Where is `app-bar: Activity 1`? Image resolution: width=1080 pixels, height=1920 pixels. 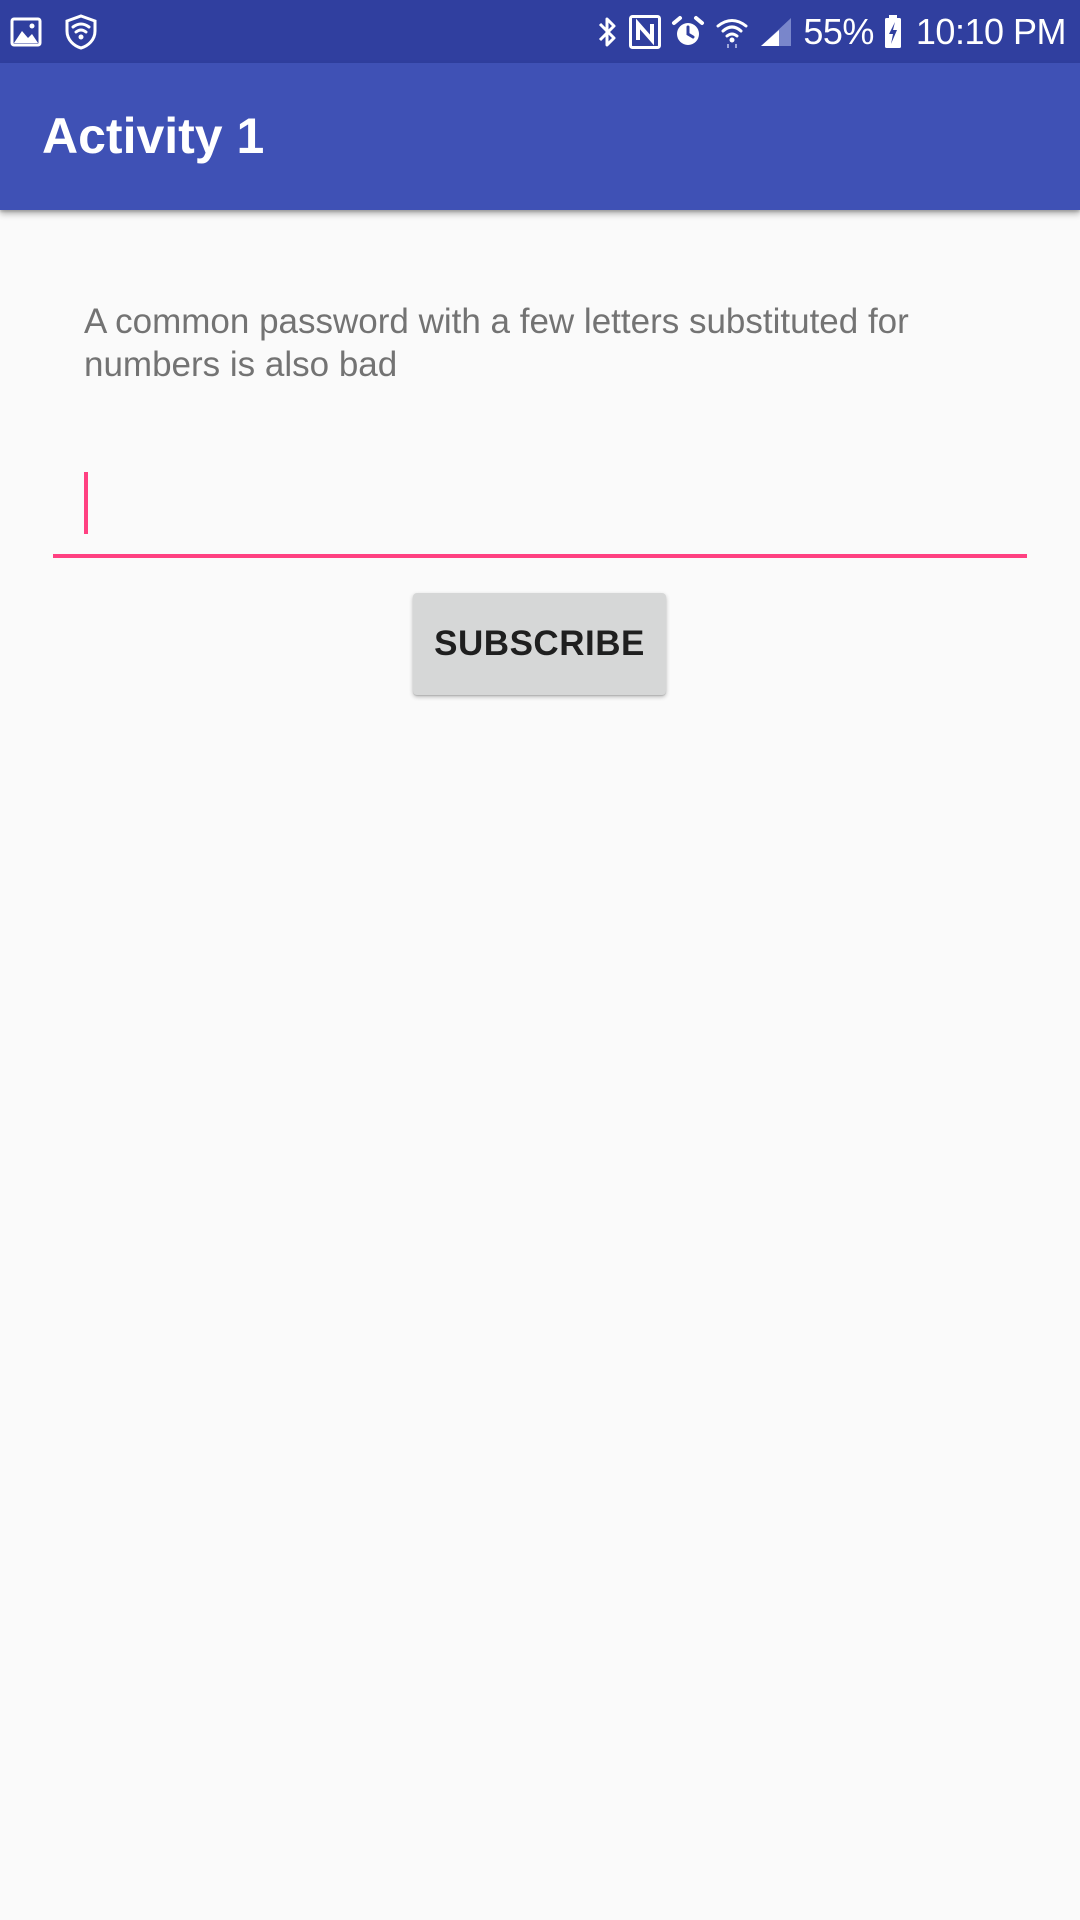
app-bar: Activity 1 is located at coordinates (540, 136).